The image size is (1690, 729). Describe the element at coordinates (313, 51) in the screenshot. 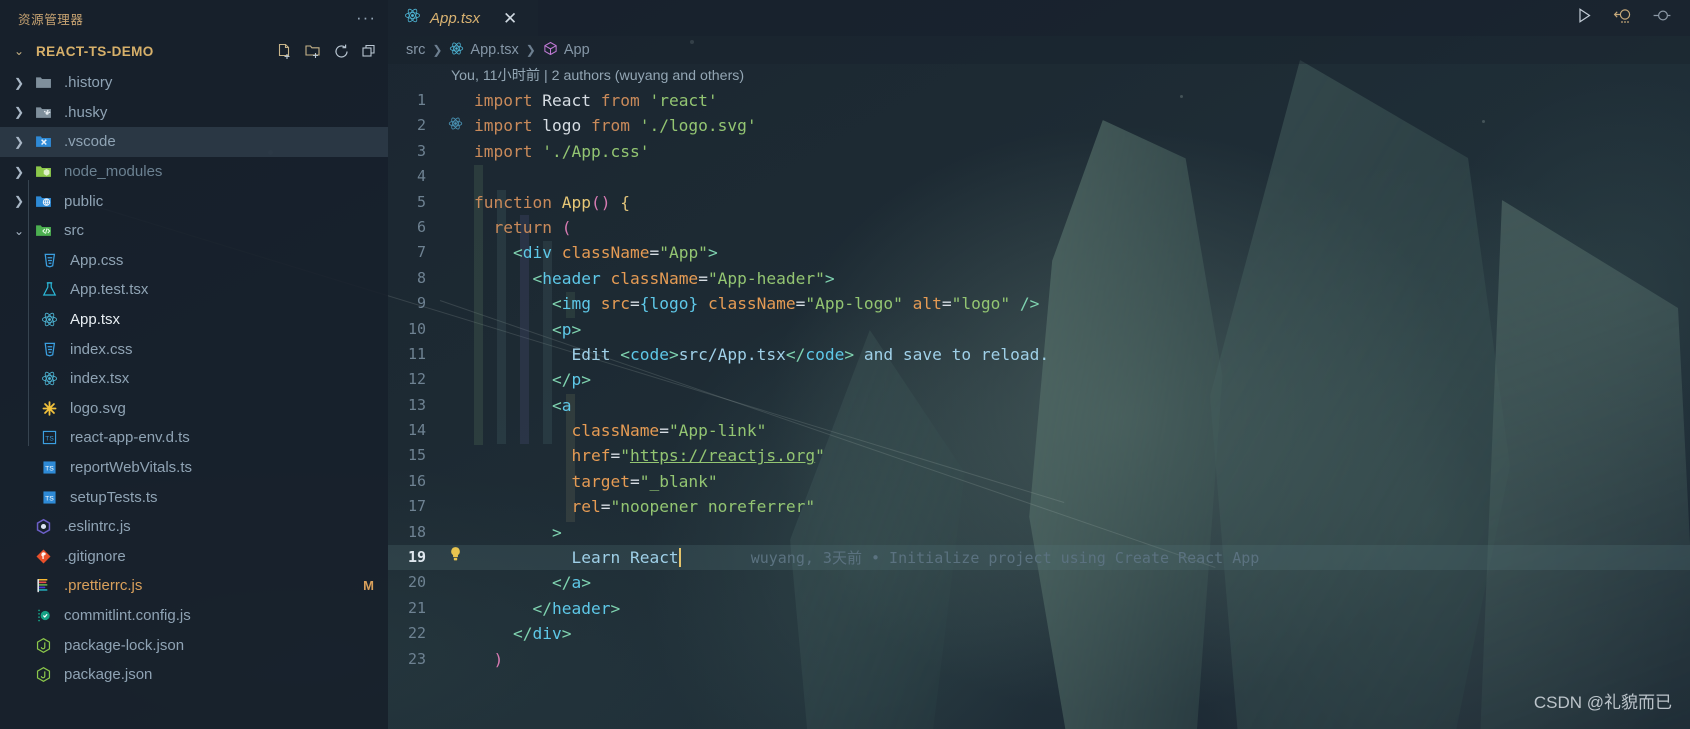

I see `new-folder-icon` at that location.